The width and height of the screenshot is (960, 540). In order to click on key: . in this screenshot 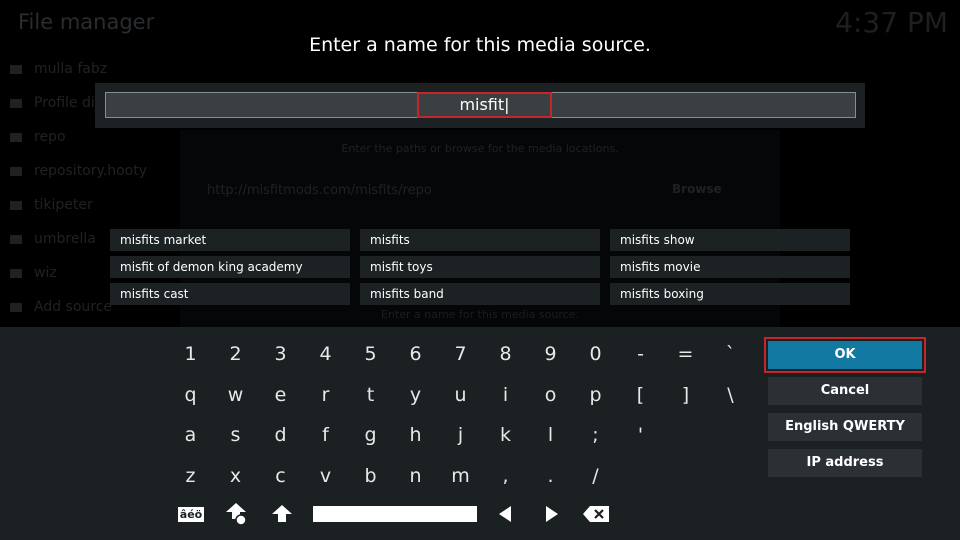, I will do `click(550, 479)`.